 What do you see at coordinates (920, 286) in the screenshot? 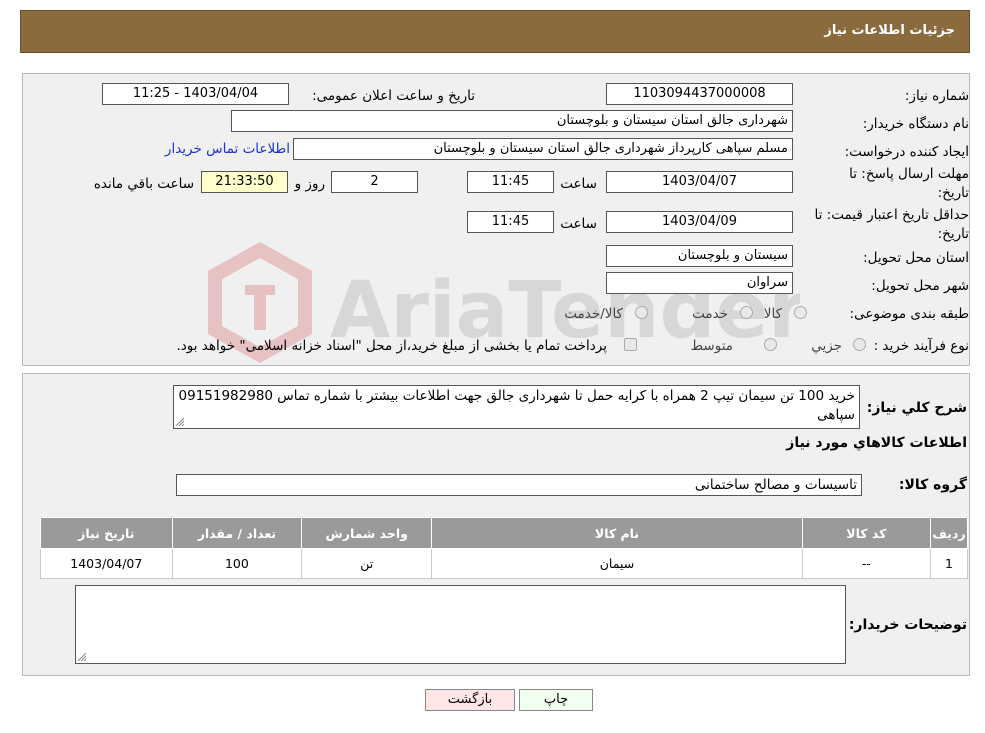
I see `city-label: شهر محل تحویل:` at bounding box center [920, 286].